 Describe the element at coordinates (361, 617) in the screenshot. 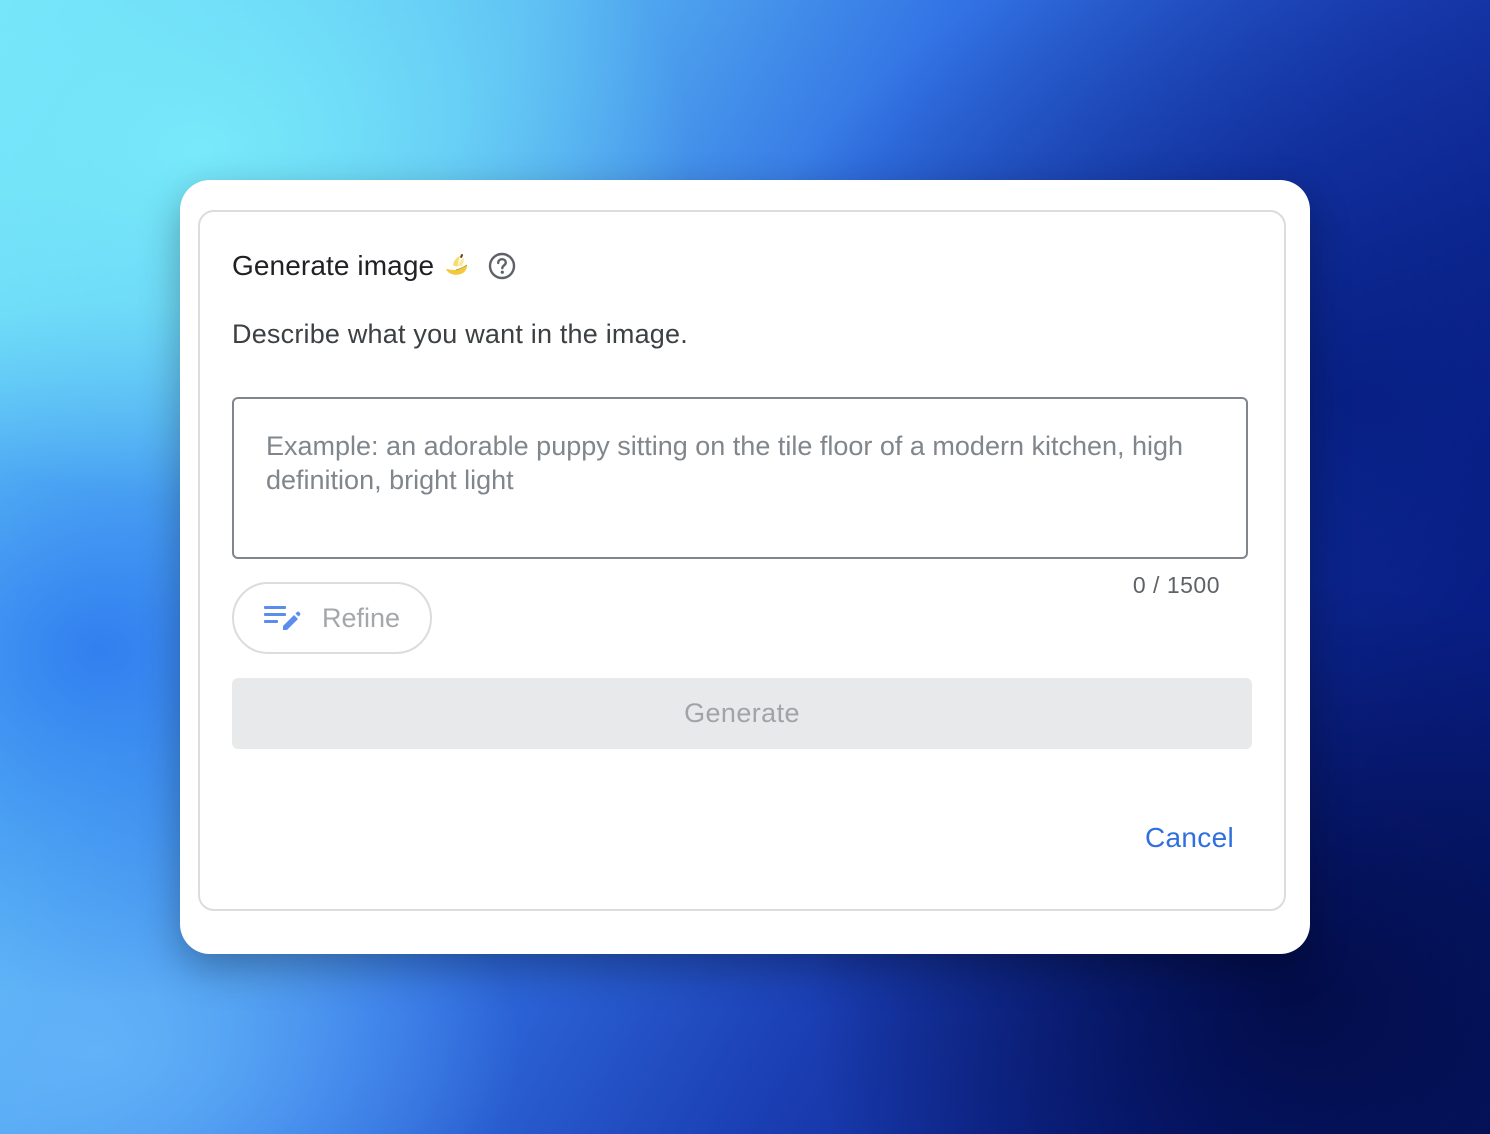

I see `refine-label: Refine` at that location.